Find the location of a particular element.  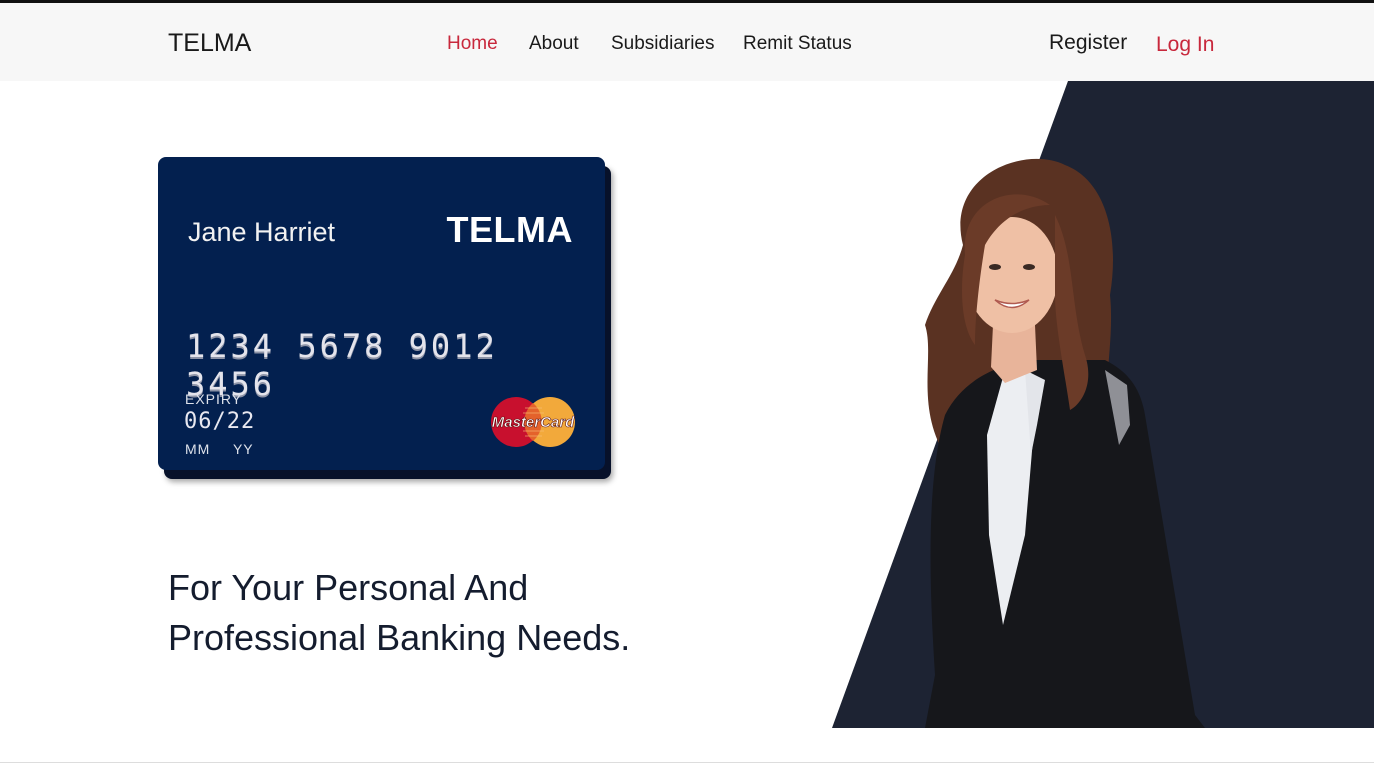

card-expiry-format: MM YY is located at coordinates (219, 449).